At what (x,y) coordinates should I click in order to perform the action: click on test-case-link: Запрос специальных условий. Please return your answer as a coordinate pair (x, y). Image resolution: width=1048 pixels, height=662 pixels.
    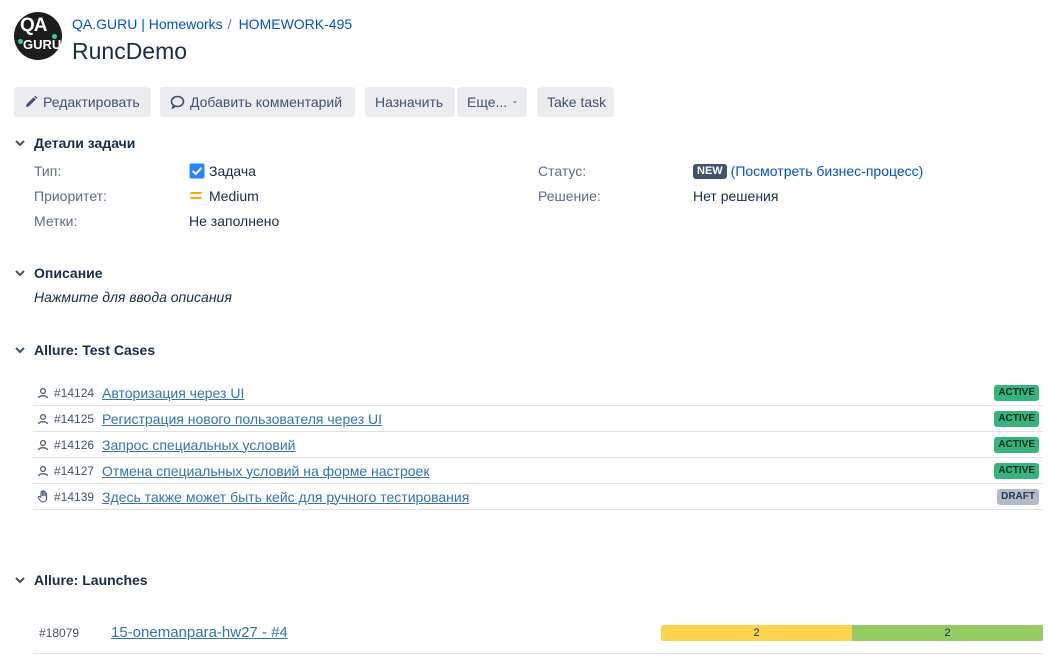
    Looking at the image, I should click on (198, 445).